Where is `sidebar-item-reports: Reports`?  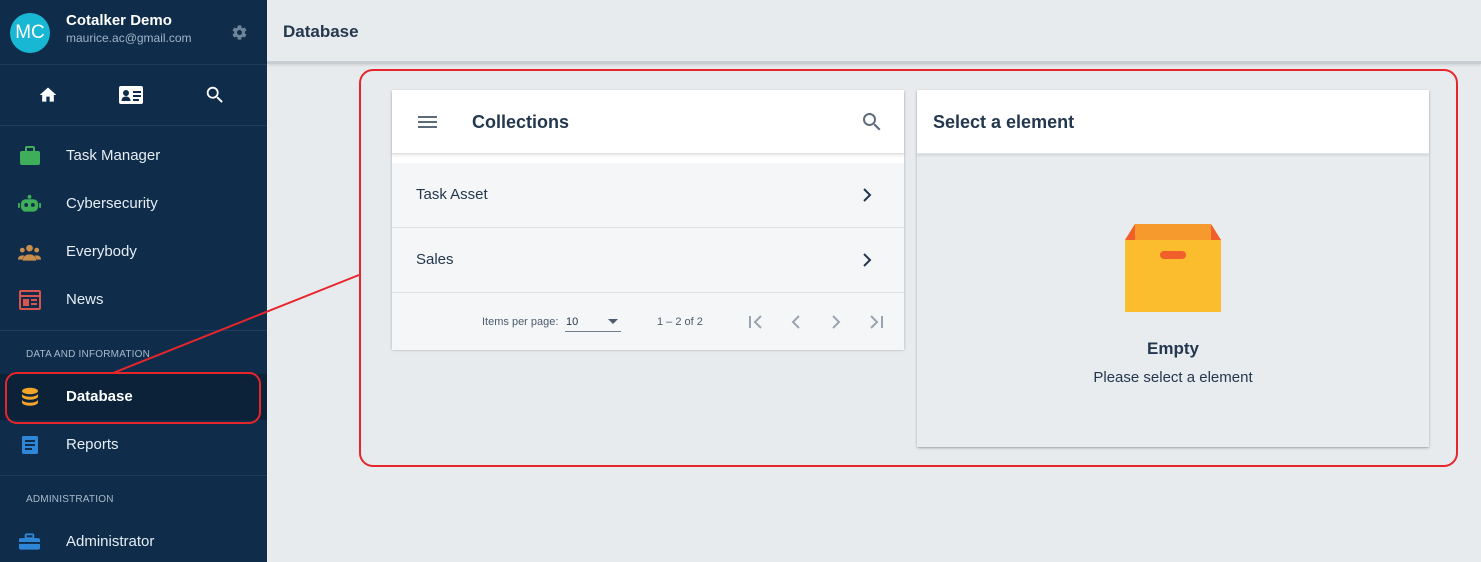
sidebar-item-reports: Reports is located at coordinates (133, 445).